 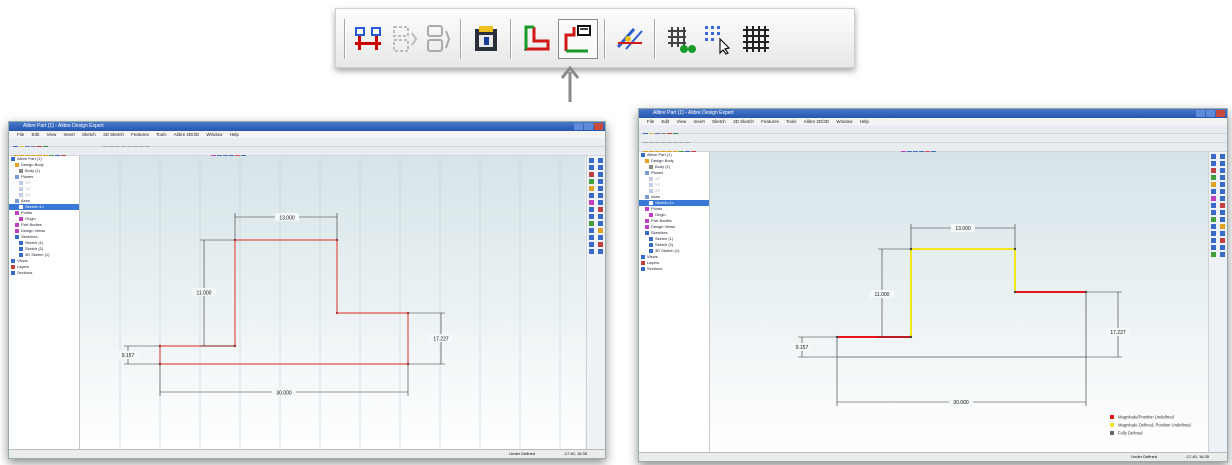 I want to click on legend-label-undefined: Magnitude/Position Undefined, so click(x=1146, y=417).